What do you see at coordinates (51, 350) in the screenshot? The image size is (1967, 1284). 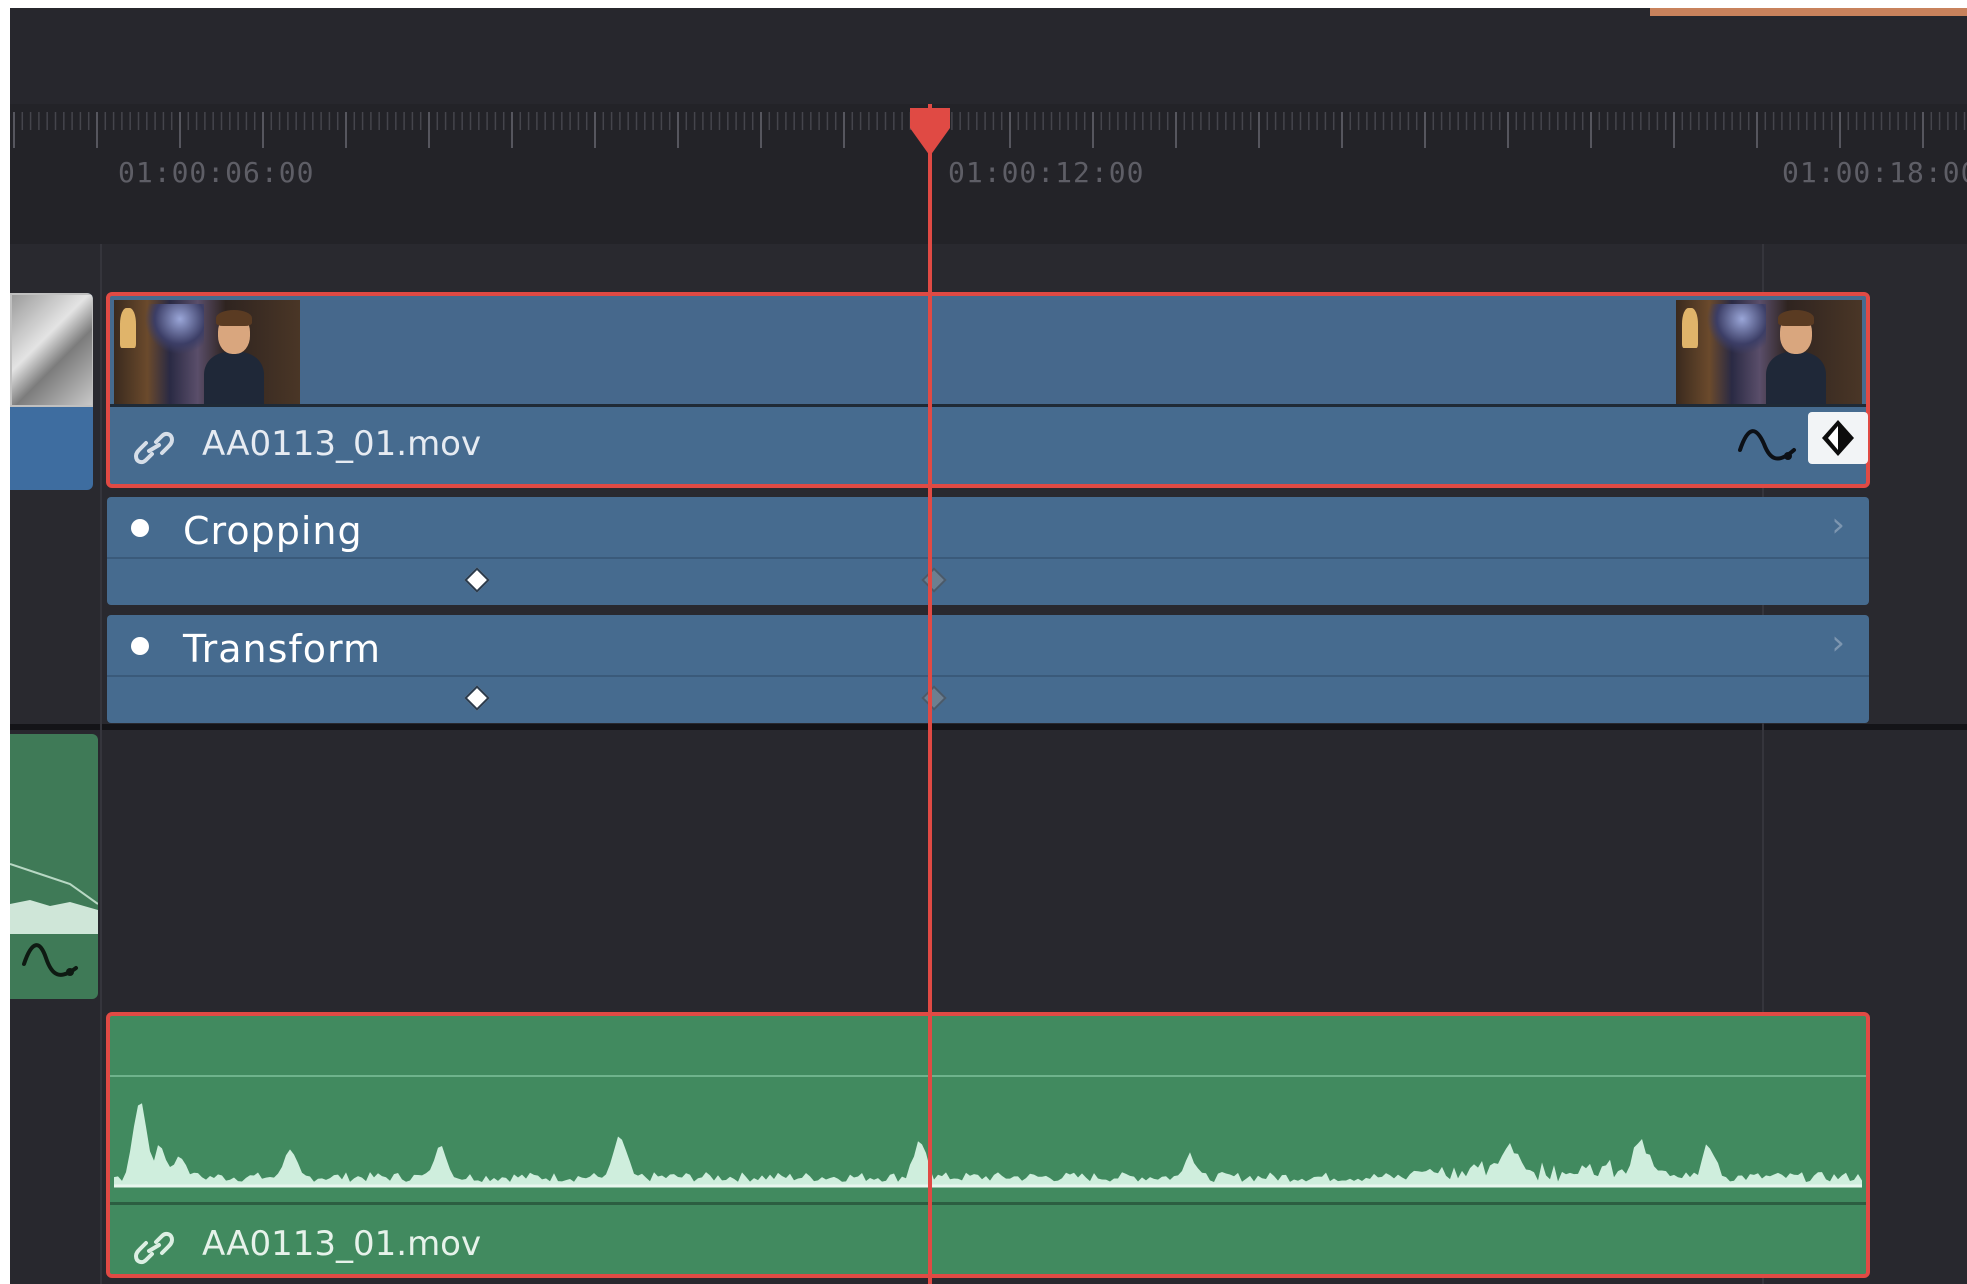 I see `clip-thumbnail` at bounding box center [51, 350].